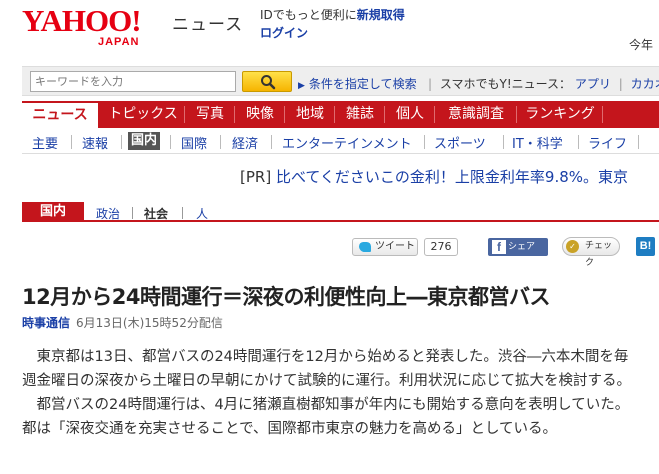 The height and width of the screenshot is (474, 659). I want to click on share-label: シェア, so click(522, 247).